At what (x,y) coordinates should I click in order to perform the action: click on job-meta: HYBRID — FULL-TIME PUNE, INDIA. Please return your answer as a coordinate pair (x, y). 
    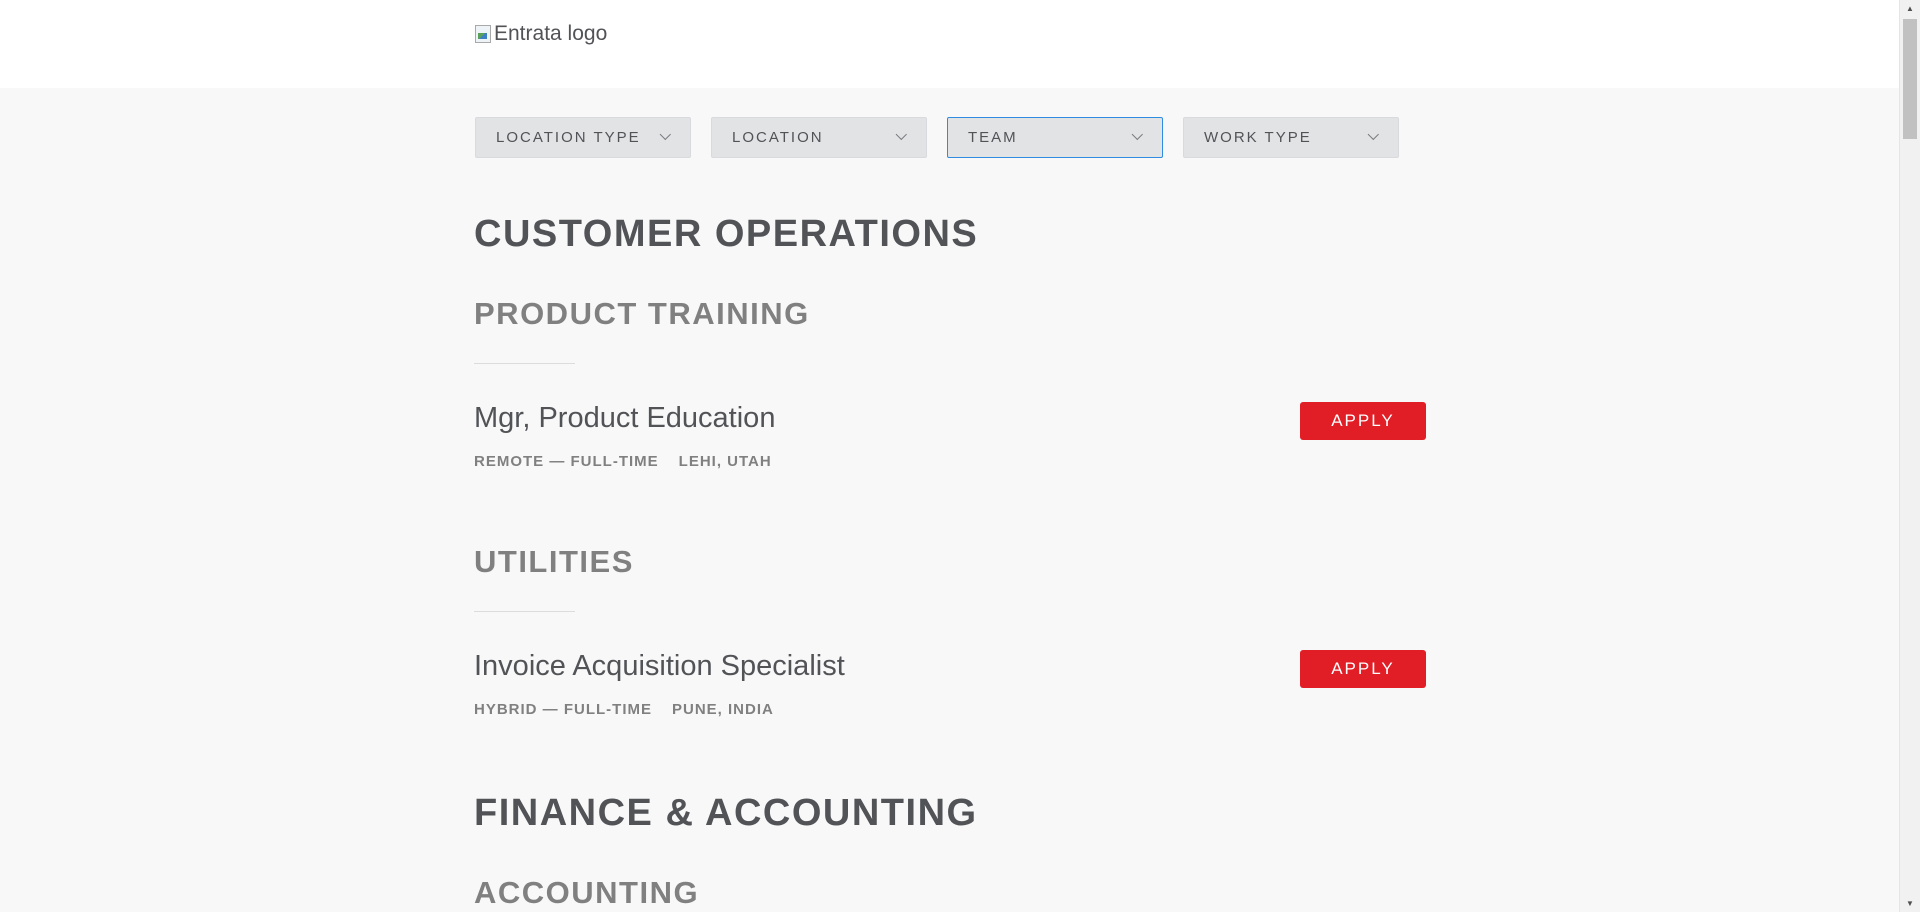
    Looking at the image, I should click on (624, 709).